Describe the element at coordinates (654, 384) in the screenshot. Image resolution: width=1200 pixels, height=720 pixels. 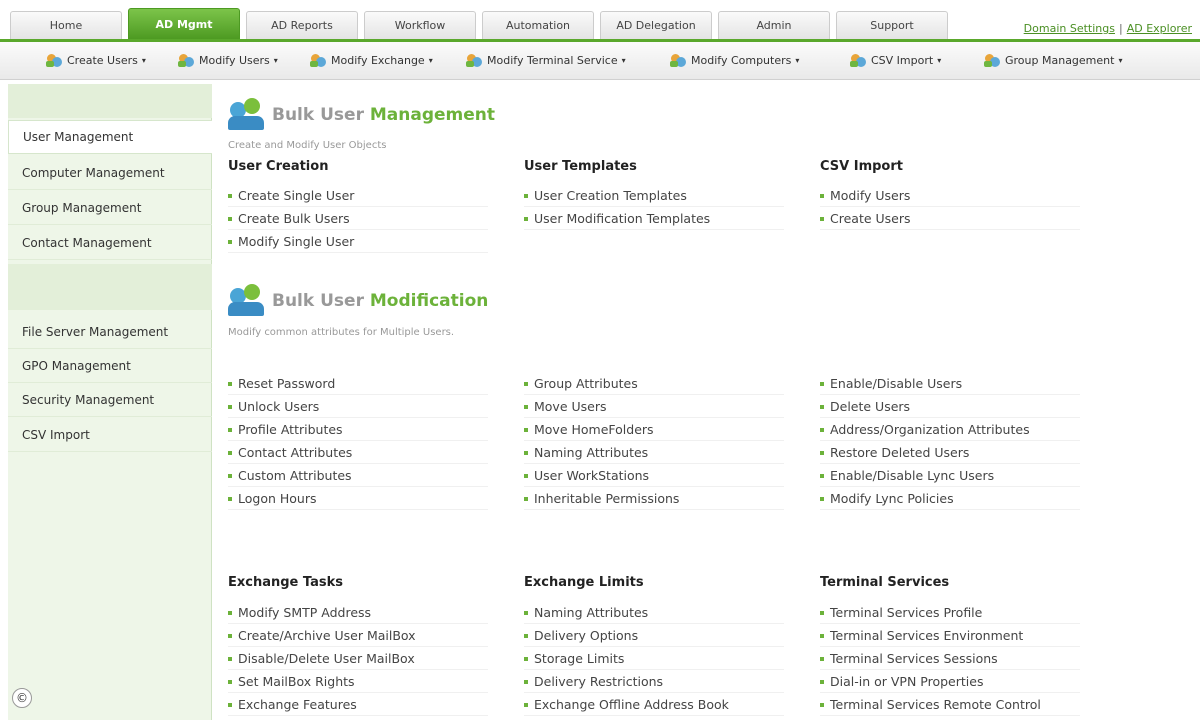
I see `link-group-attributes: Group Attributes` at that location.